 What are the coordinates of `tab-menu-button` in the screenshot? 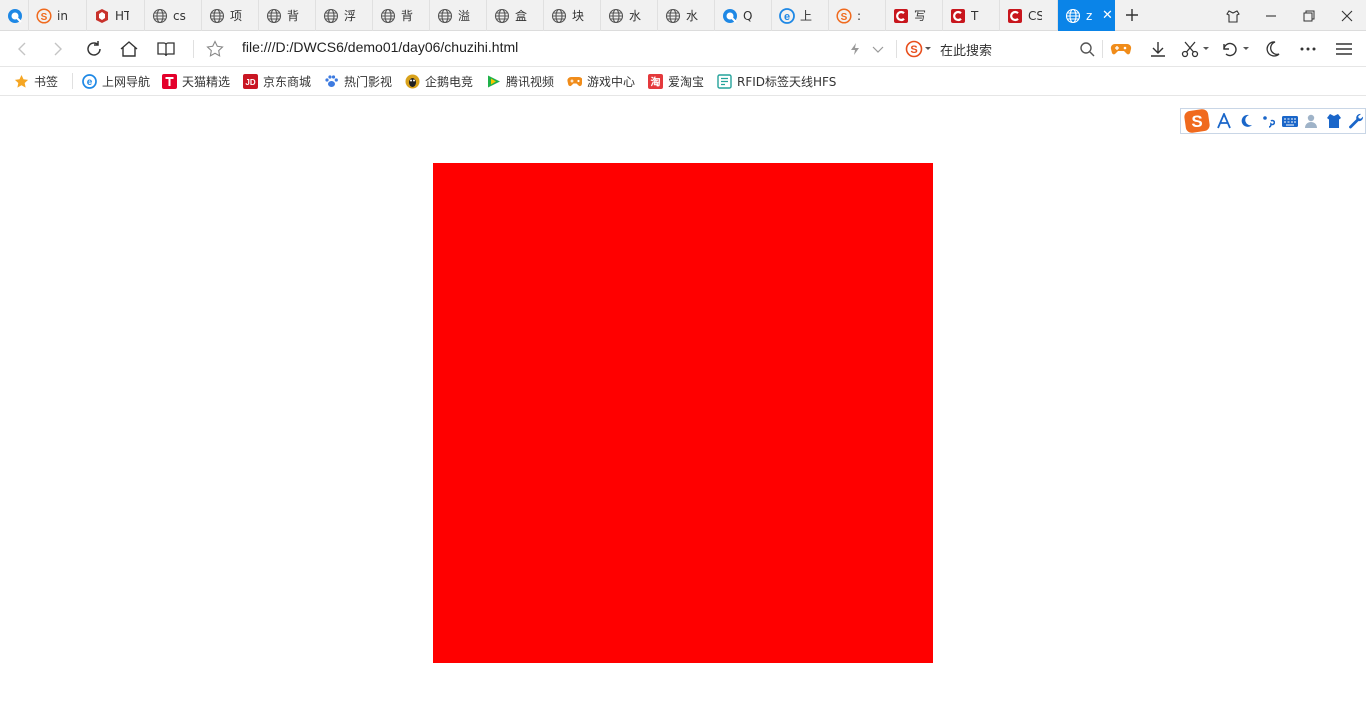 It's located at (1233, 15).